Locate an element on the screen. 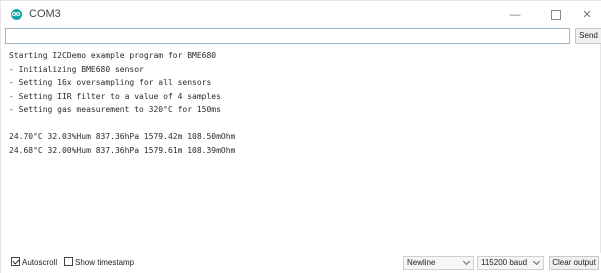 This screenshot has width=601, height=273. send-input is located at coordinates (287, 36).